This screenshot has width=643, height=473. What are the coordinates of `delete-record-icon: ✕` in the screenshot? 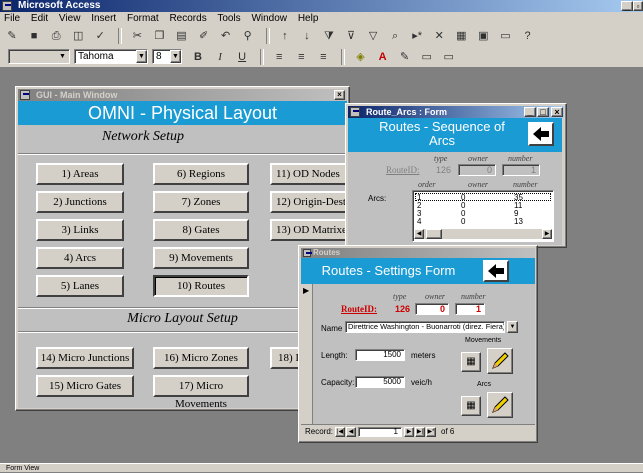 It's located at (439, 36).